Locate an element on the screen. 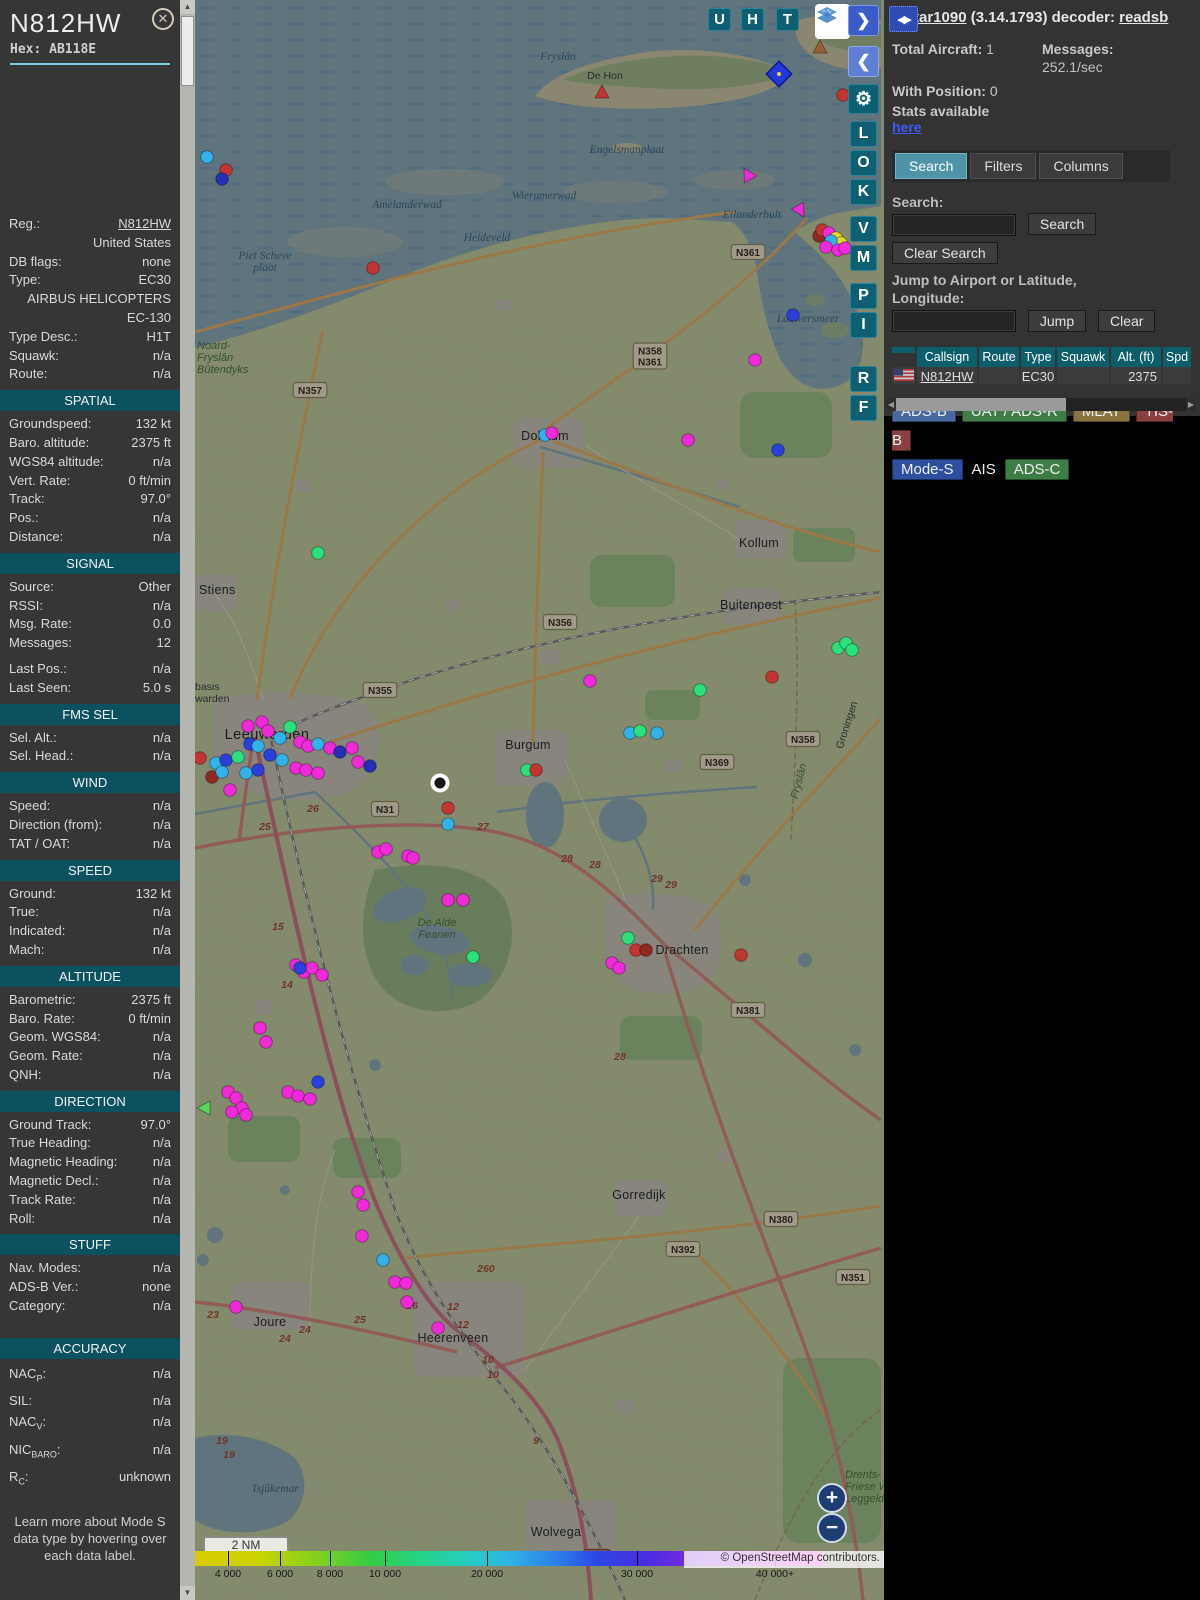  tab-filters: Filters is located at coordinates (1003, 166).